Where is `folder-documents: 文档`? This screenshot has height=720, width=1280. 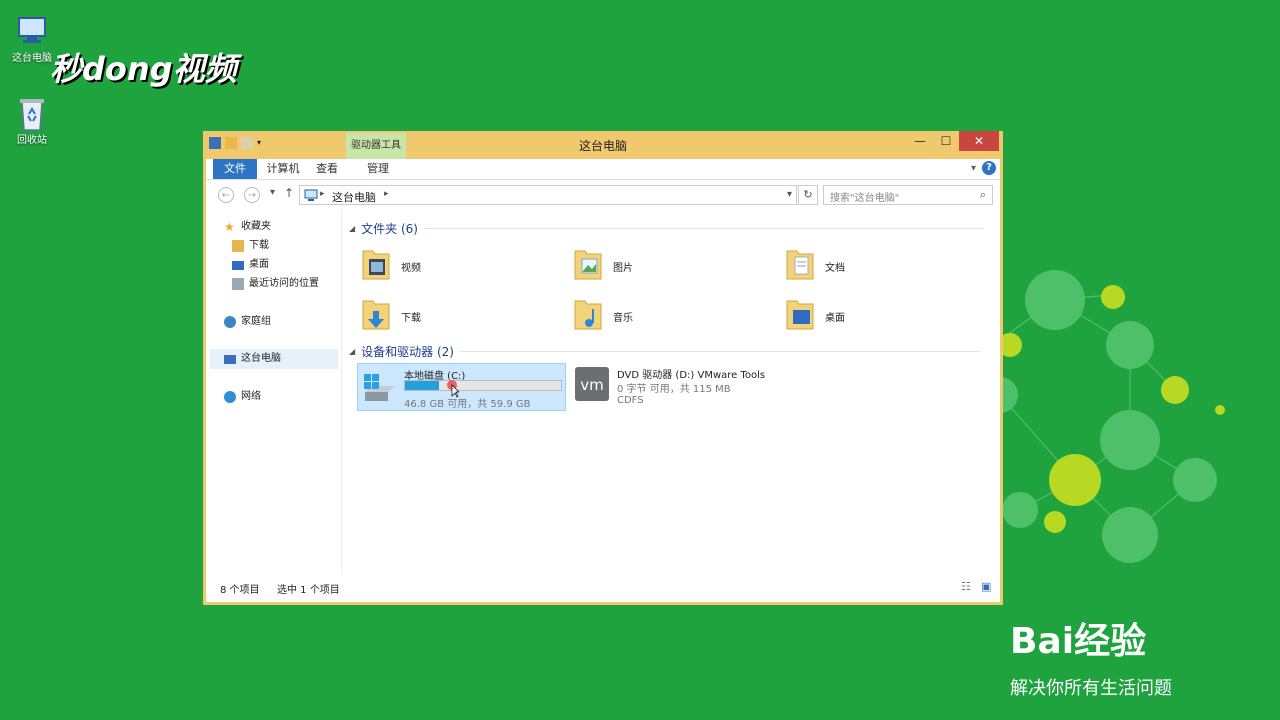 folder-documents: 文档 is located at coordinates (885, 265).